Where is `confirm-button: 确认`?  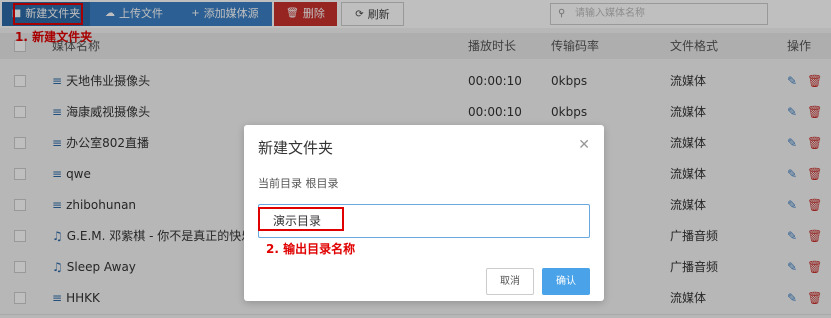 confirm-button: 确认 is located at coordinates (566, 281).